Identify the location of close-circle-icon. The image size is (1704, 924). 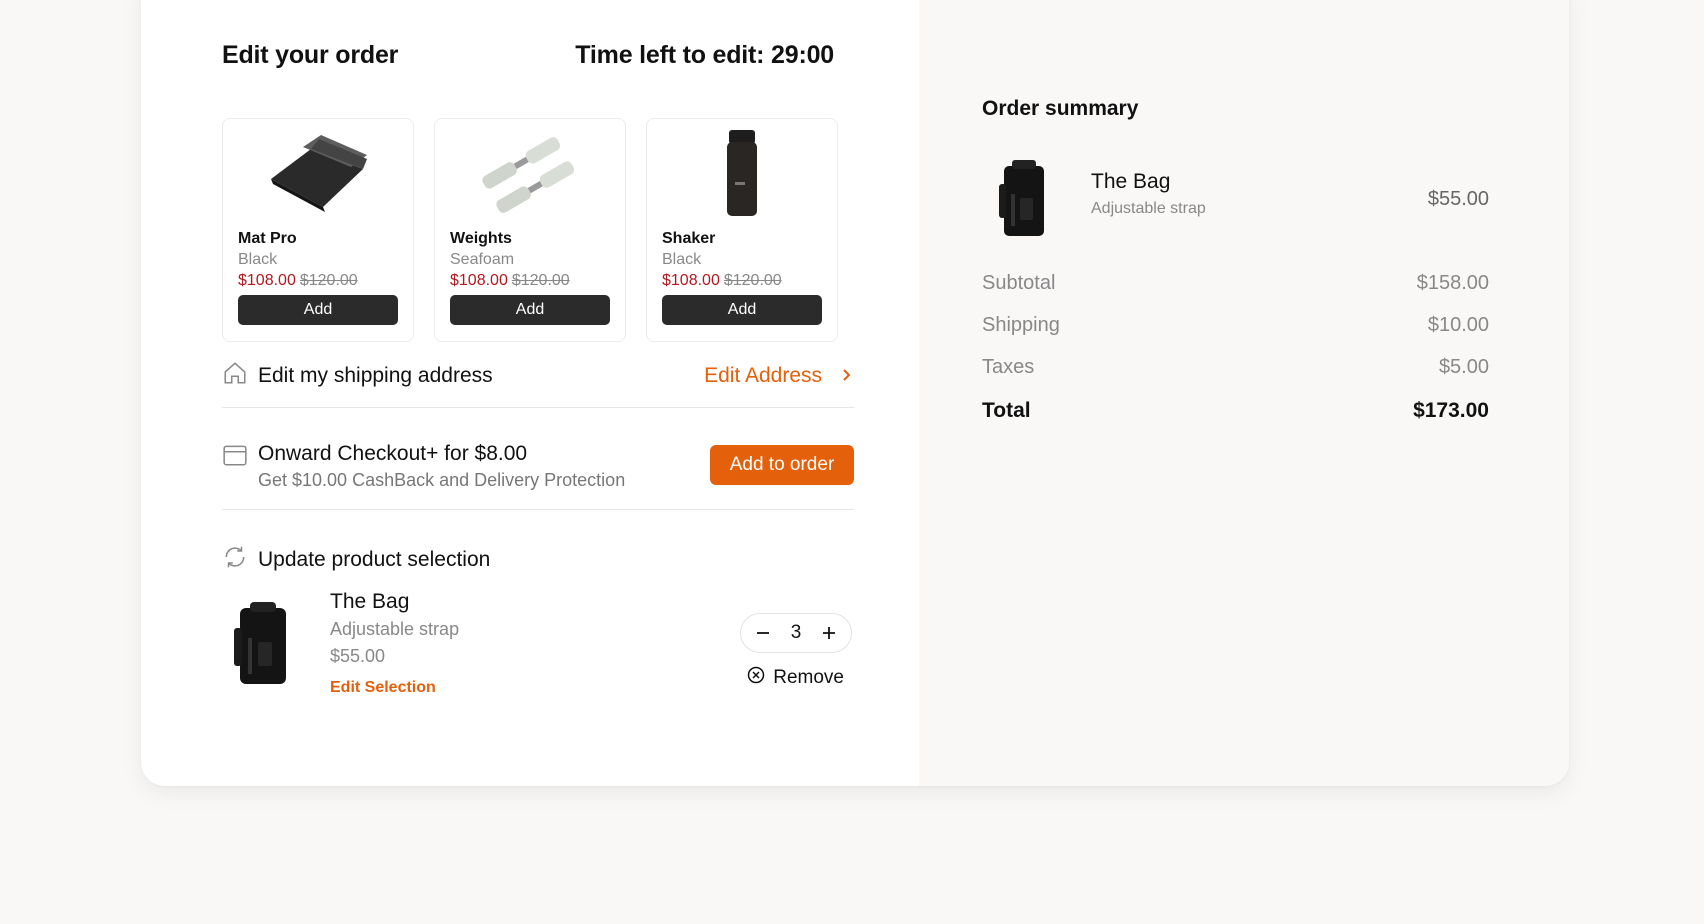
(756, 678).